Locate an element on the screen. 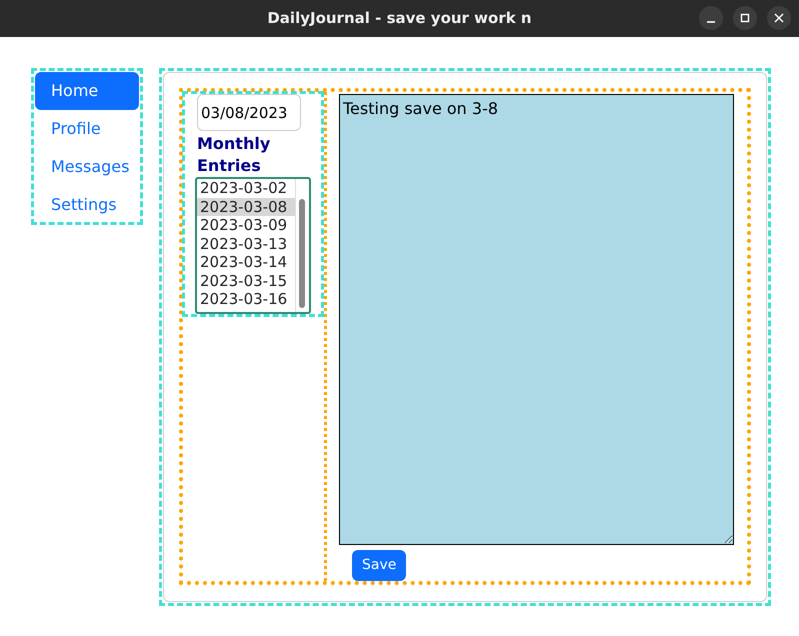  maximize-icon is located at coordinates (745, 18).